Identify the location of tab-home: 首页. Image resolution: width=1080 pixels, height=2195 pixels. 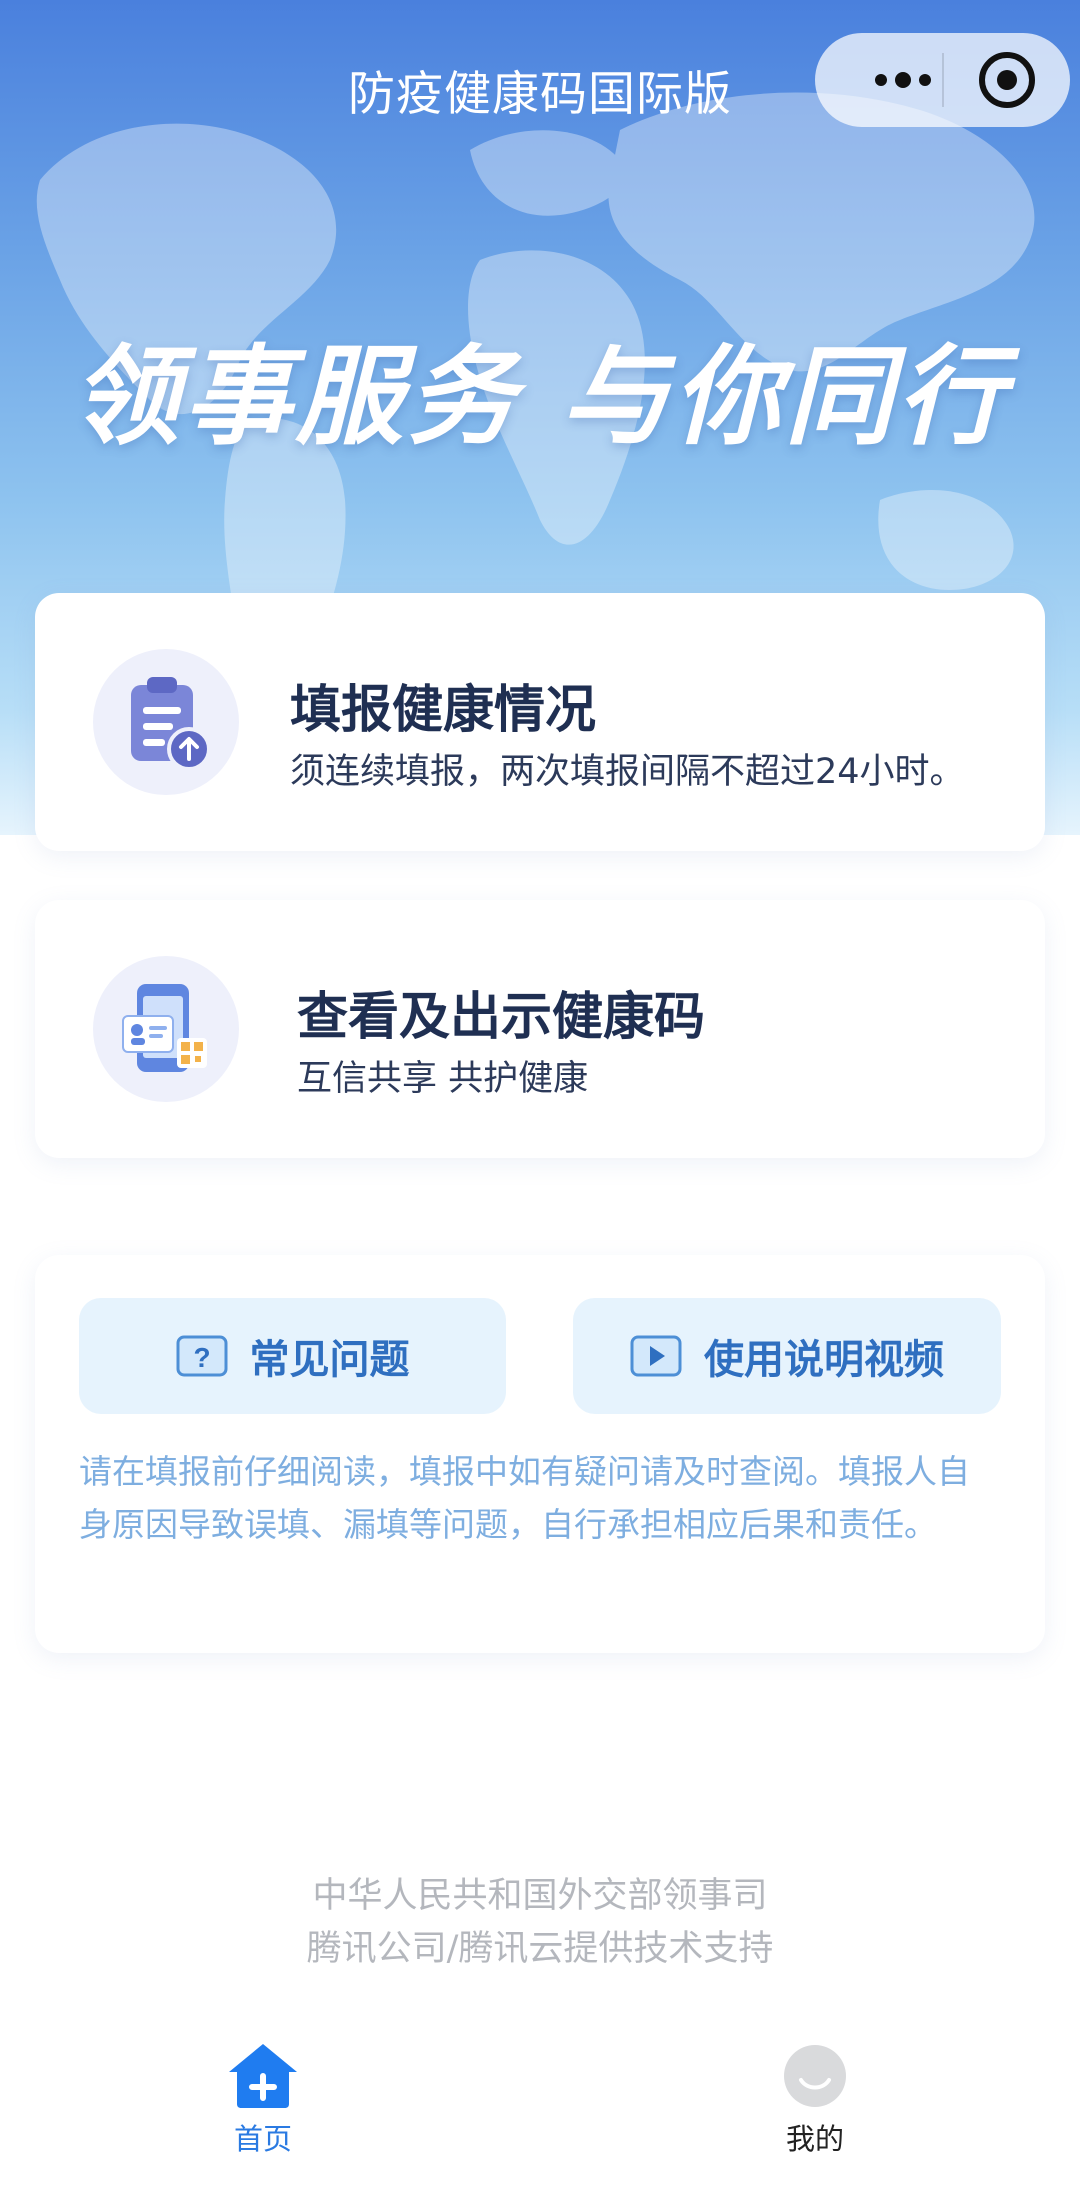
(263, 2099).